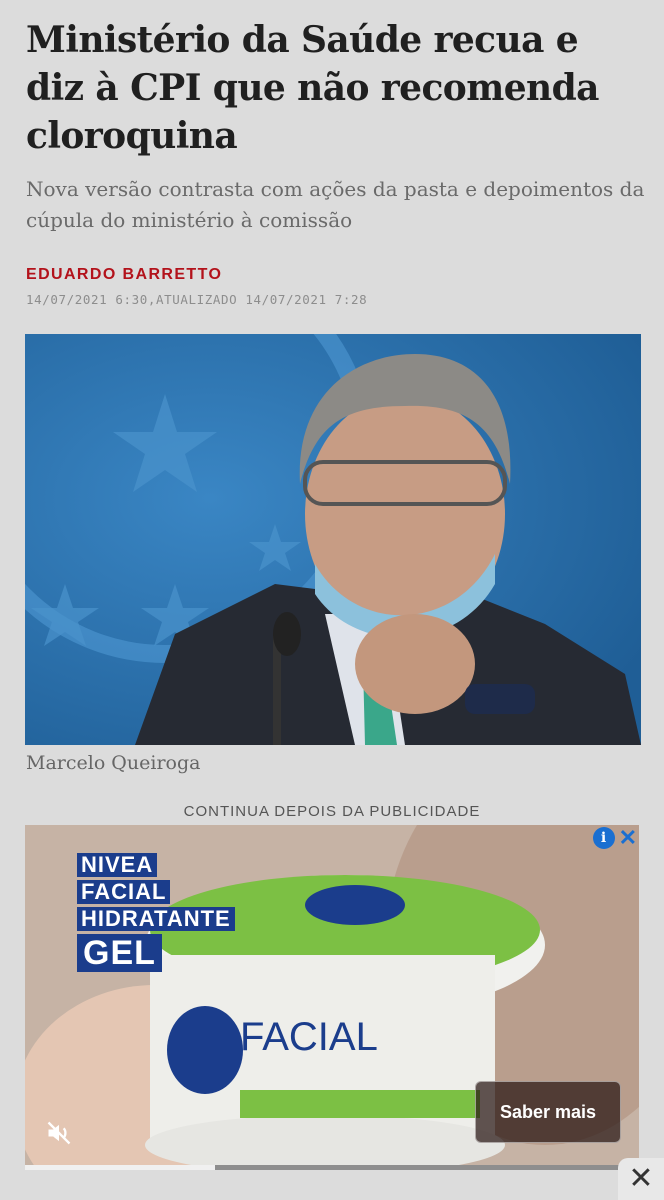 This screenshot has width=664, height=1200. I want to click on ad-brand-line: GEL, so click(119, 953).